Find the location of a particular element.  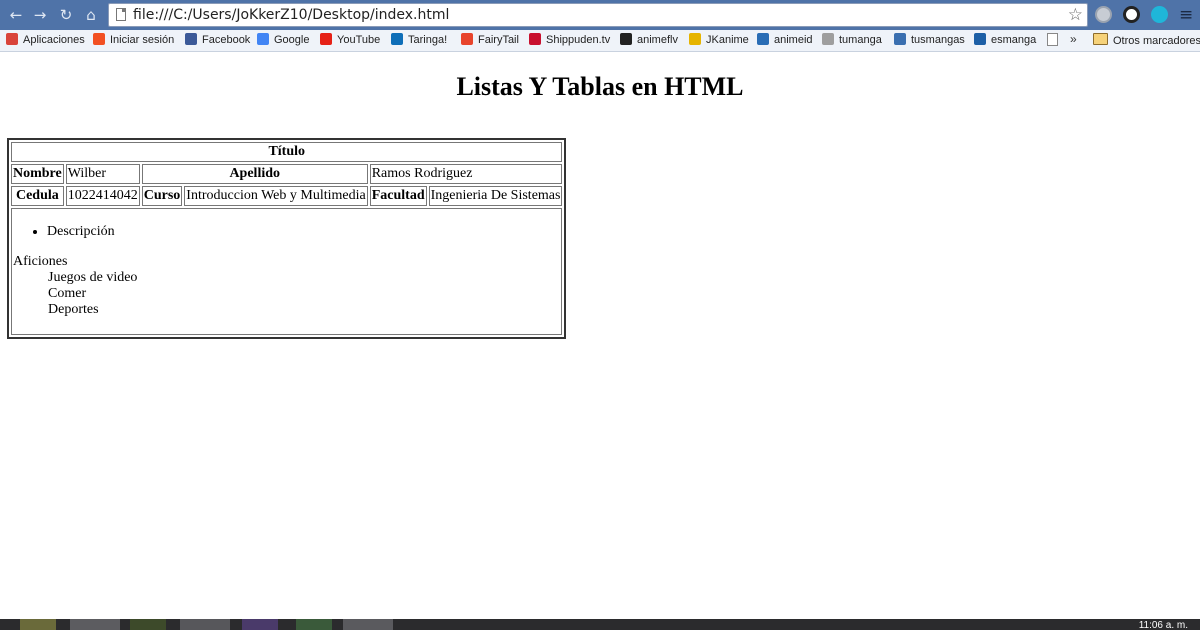

page-icon is located at coordinates (121, 14).